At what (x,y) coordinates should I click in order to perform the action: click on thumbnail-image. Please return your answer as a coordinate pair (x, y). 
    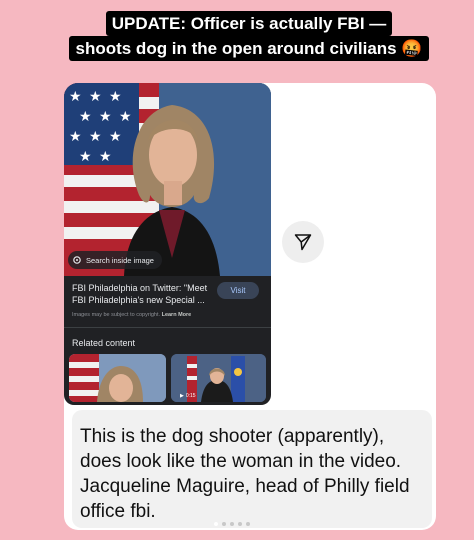
    Looking at the image, I should click on (117, 378).